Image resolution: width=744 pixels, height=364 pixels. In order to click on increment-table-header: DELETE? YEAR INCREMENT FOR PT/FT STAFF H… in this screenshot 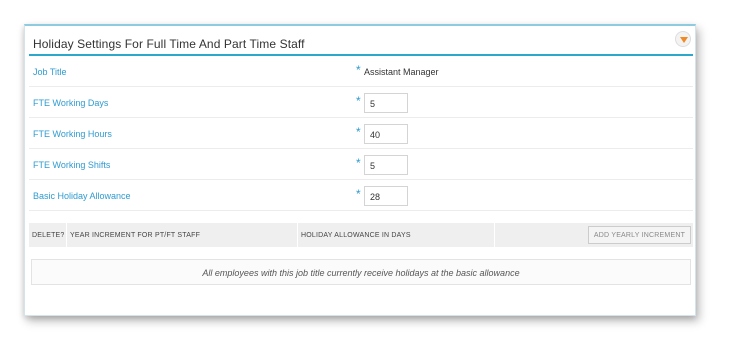, I will do `click(361, 235)`.